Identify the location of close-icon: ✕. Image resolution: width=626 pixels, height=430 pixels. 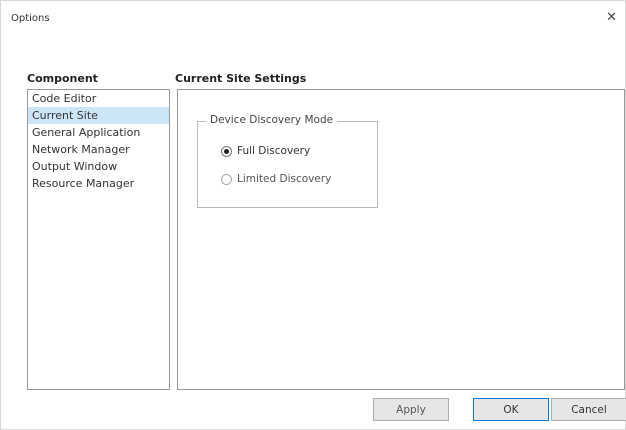
(611, 17).